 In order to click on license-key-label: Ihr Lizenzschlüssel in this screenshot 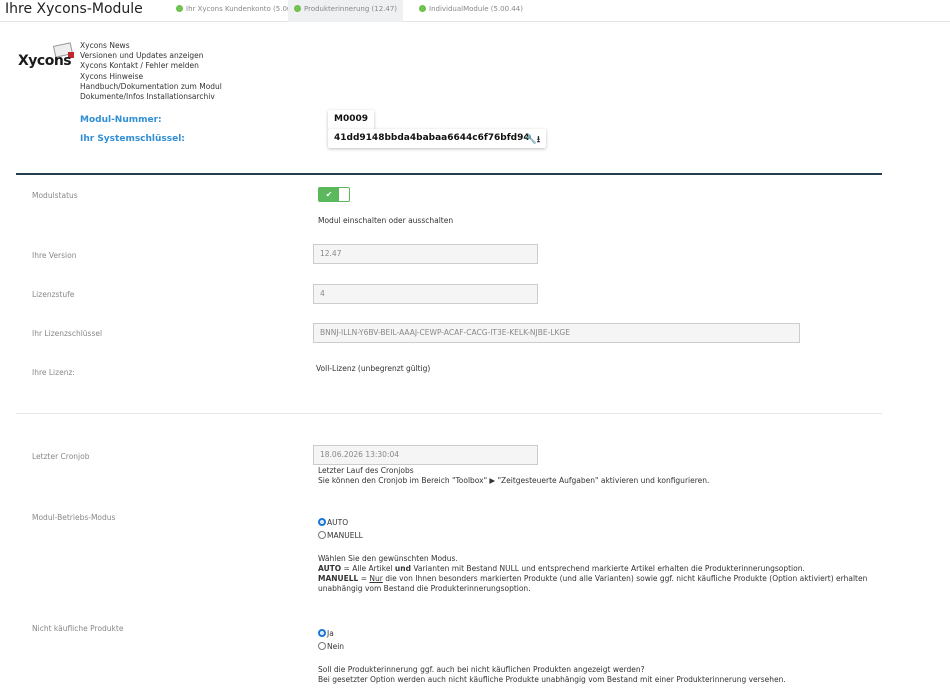, I will do `click(67, 333)`.